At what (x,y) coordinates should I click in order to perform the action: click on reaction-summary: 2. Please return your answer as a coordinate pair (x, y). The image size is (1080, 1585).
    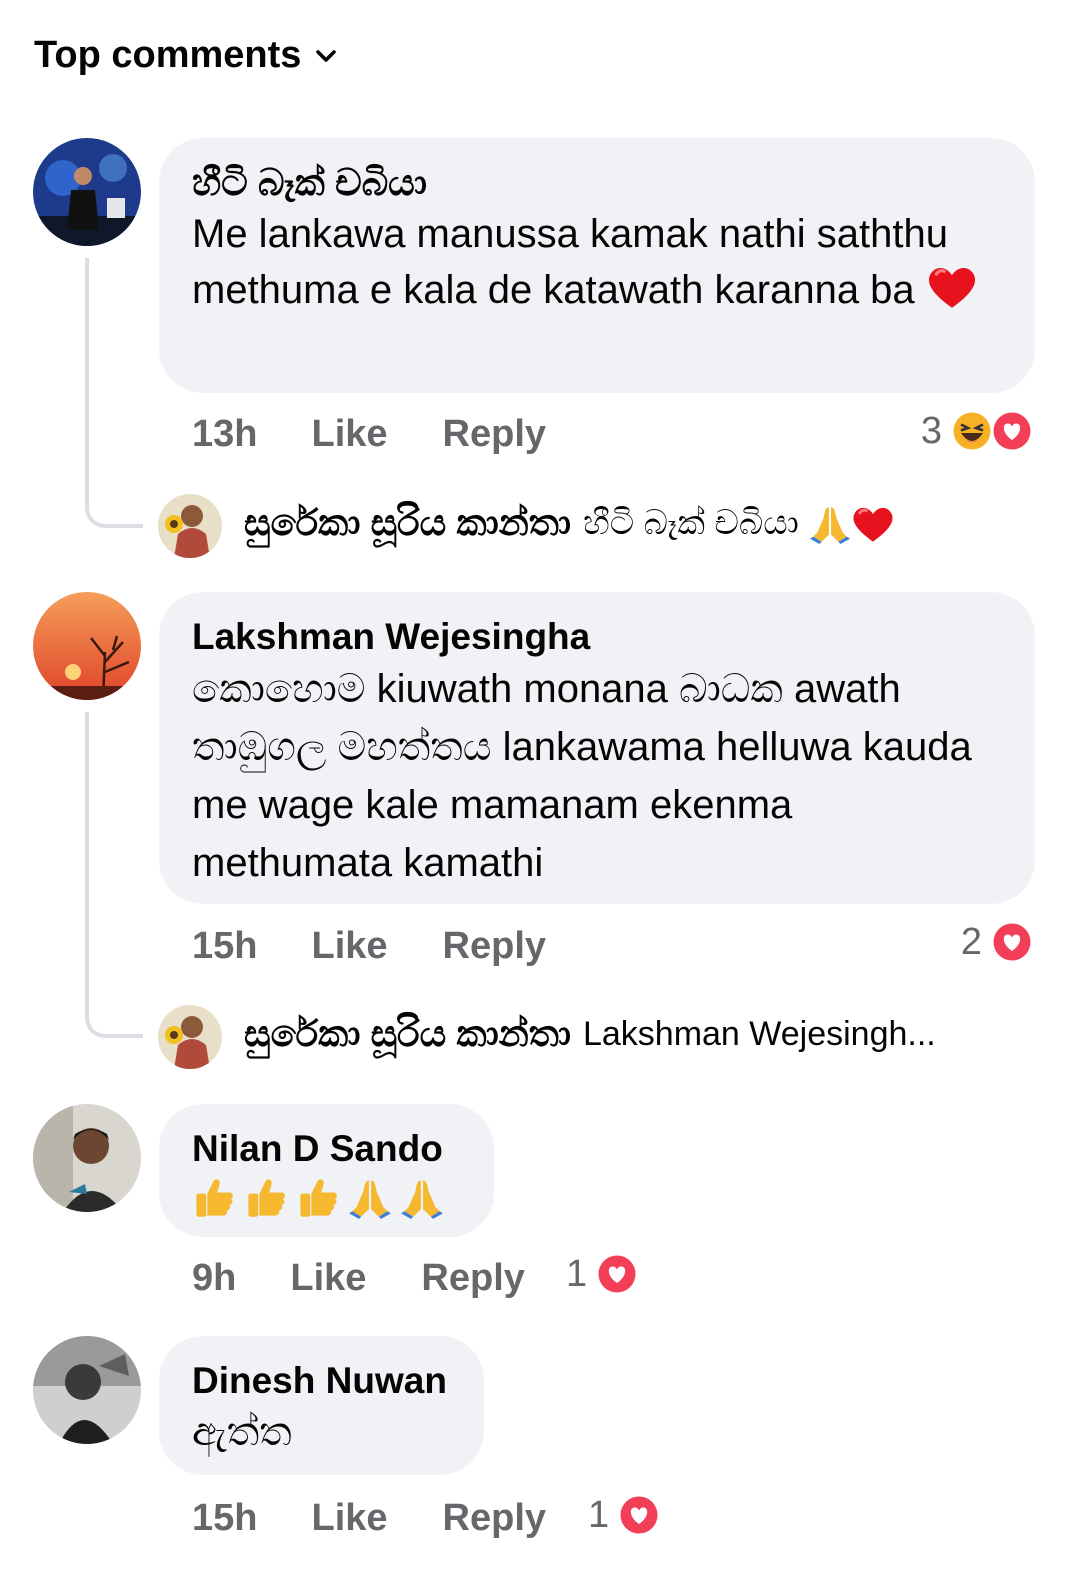
    Looking at the image, I should click on (997, 942).